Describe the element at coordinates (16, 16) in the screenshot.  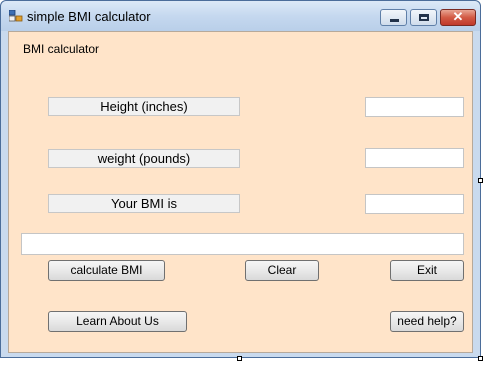
I see `app-icon` at that location.